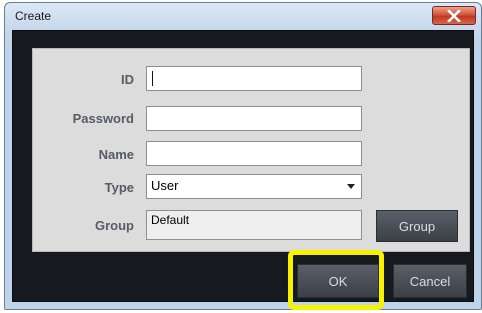  Describe the element at coordinates (254, 78) in the screenshot. I see `id-field` at that location.